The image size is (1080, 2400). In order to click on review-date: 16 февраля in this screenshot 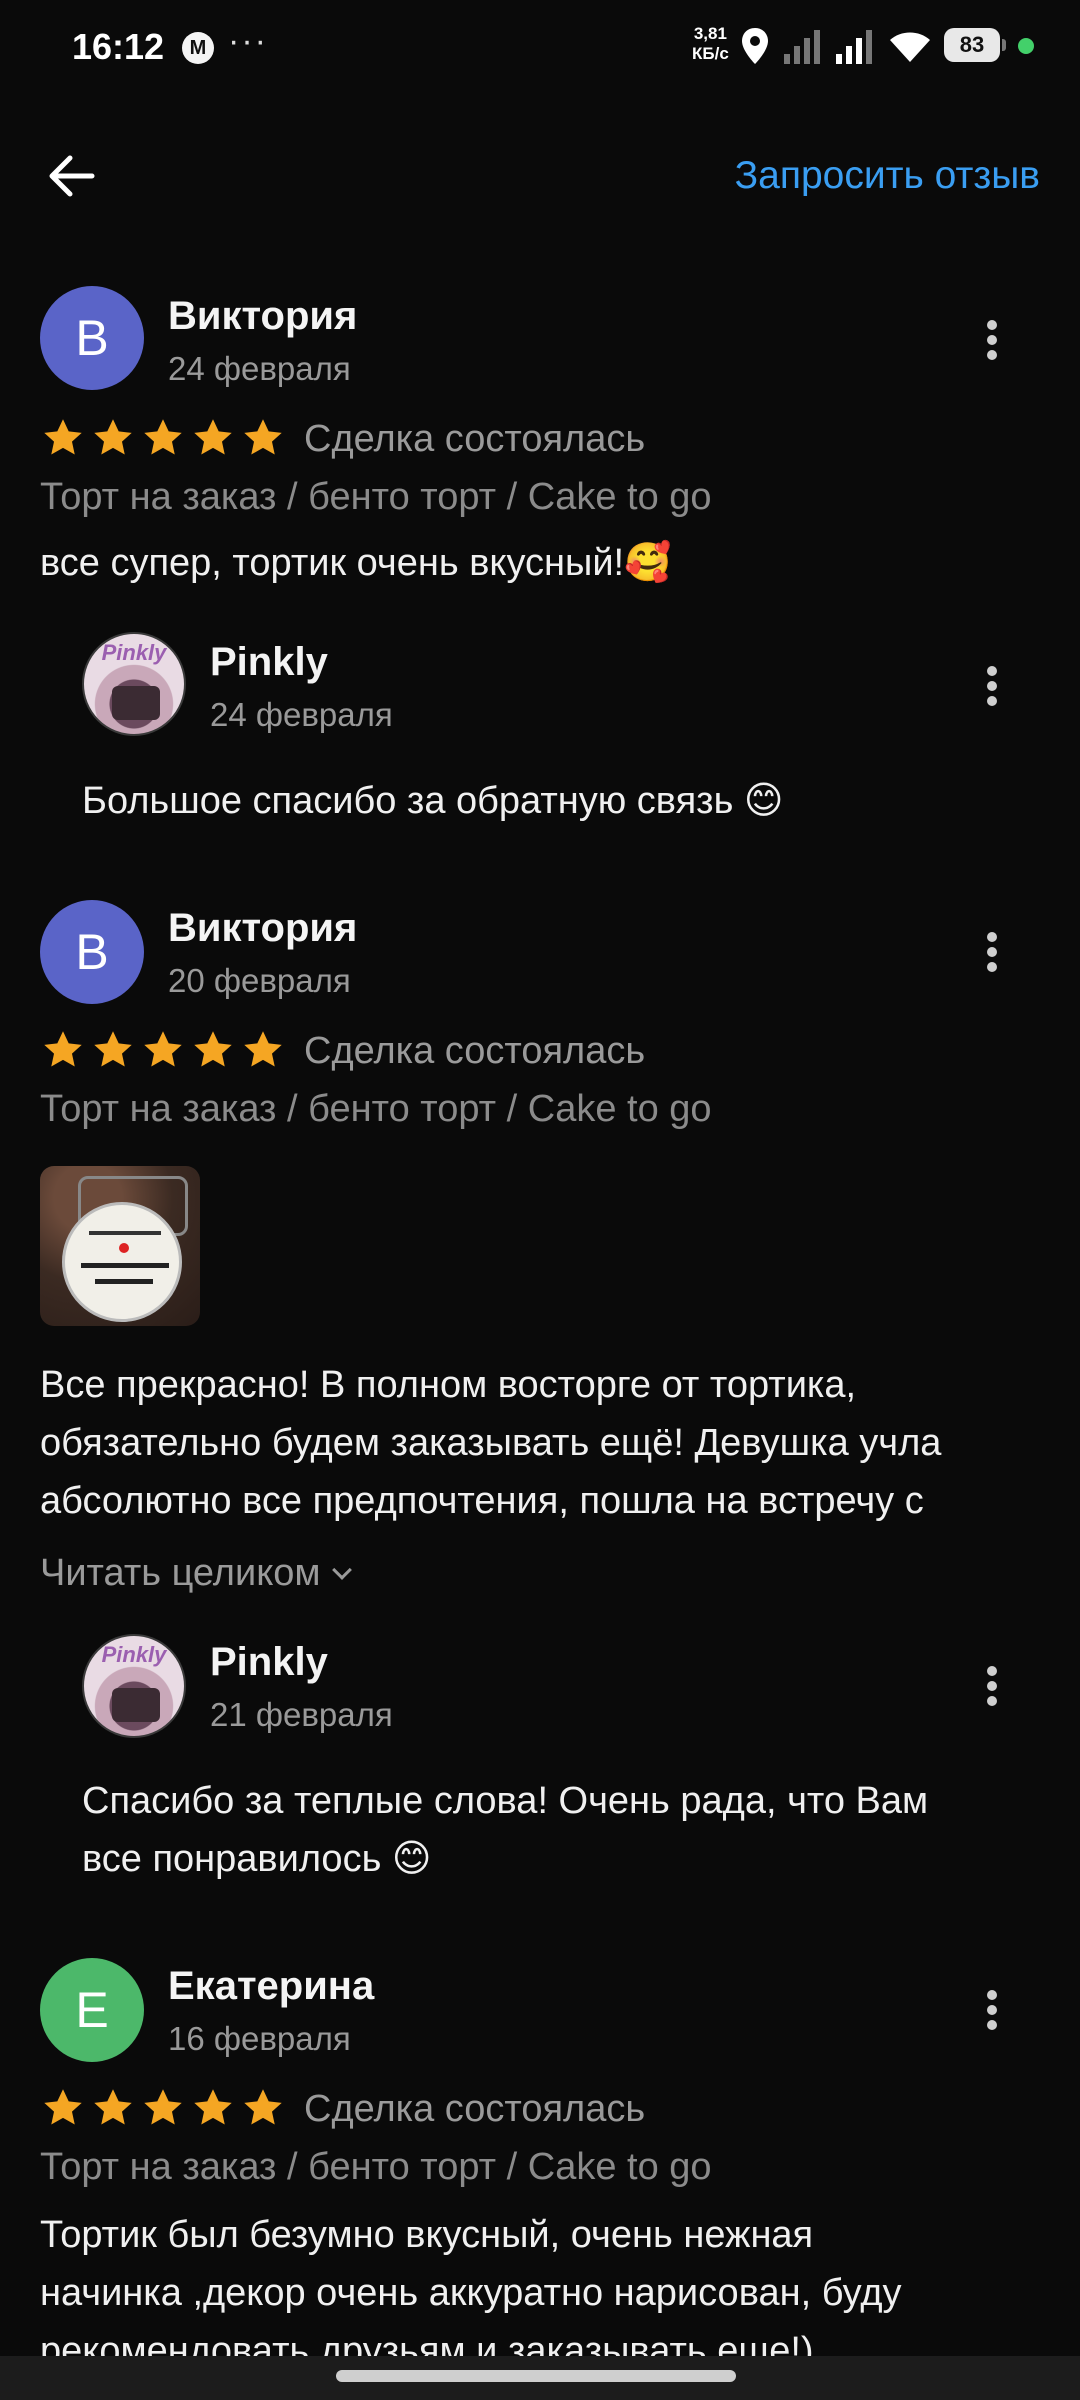, I will do `click(259, 2038)`.